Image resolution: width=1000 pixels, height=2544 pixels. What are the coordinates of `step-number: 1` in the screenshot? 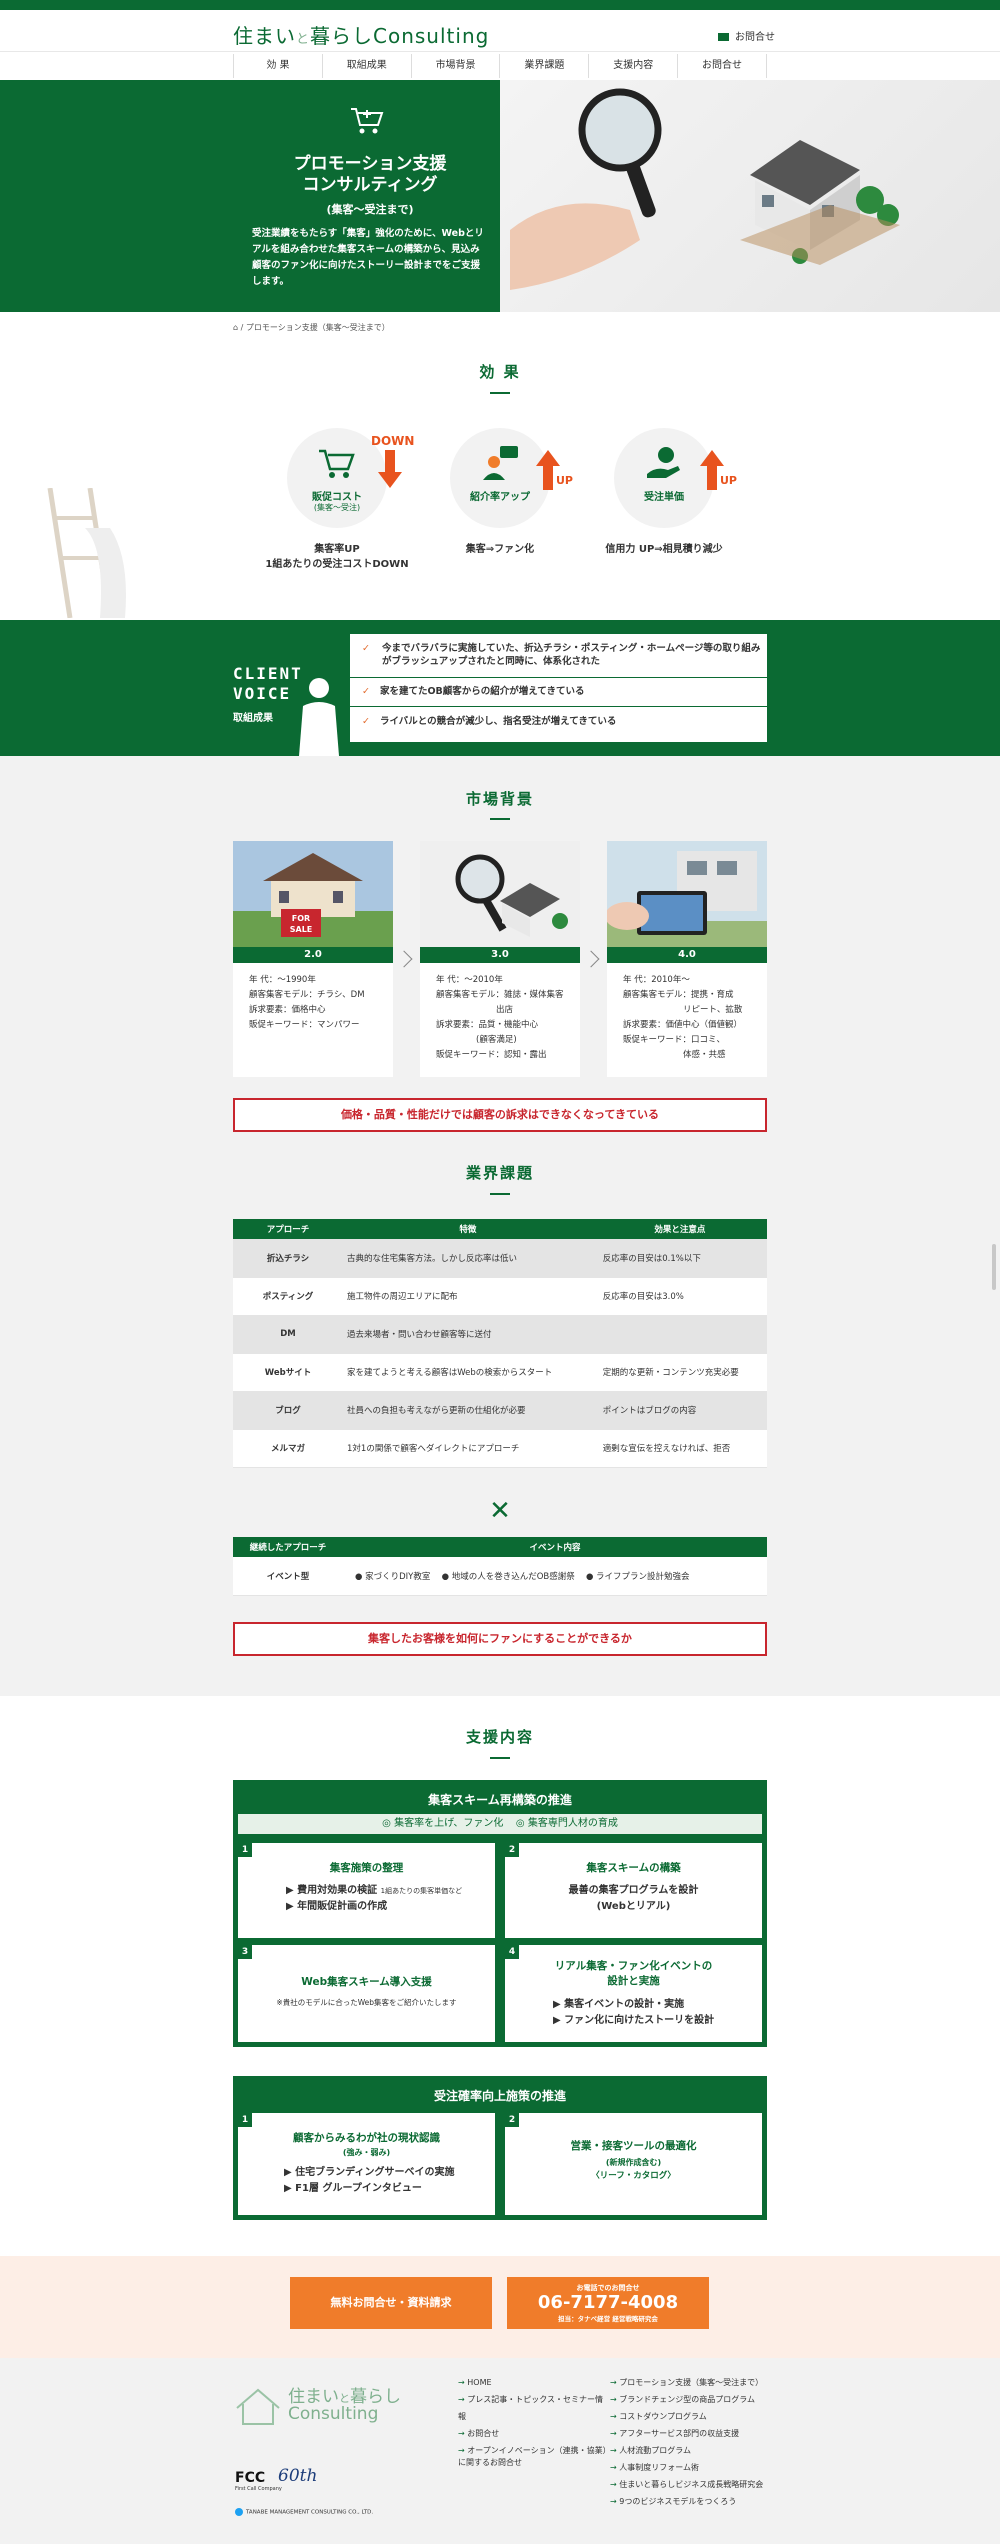 It's located at (245, 2120).